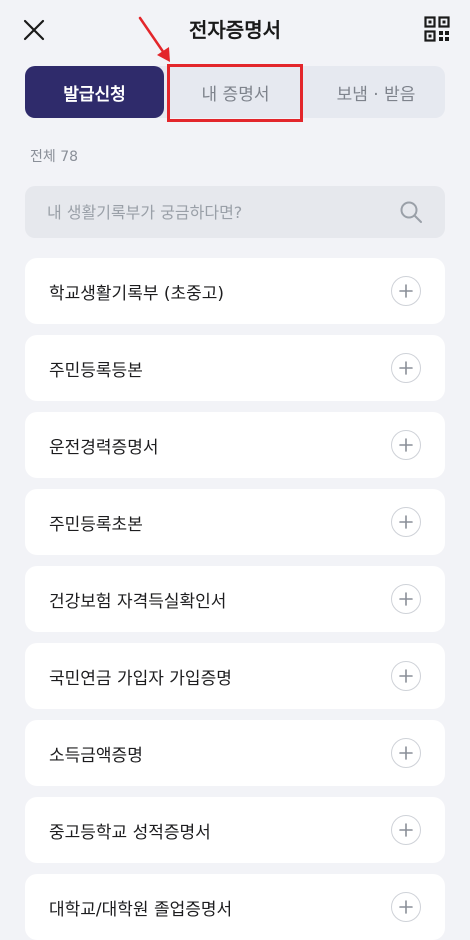 This screenshot has width=470, height=940. Describe the element at coordinates (96, 755) in the screenshot. I see `list-item-label: 소득금액증명` at that location.